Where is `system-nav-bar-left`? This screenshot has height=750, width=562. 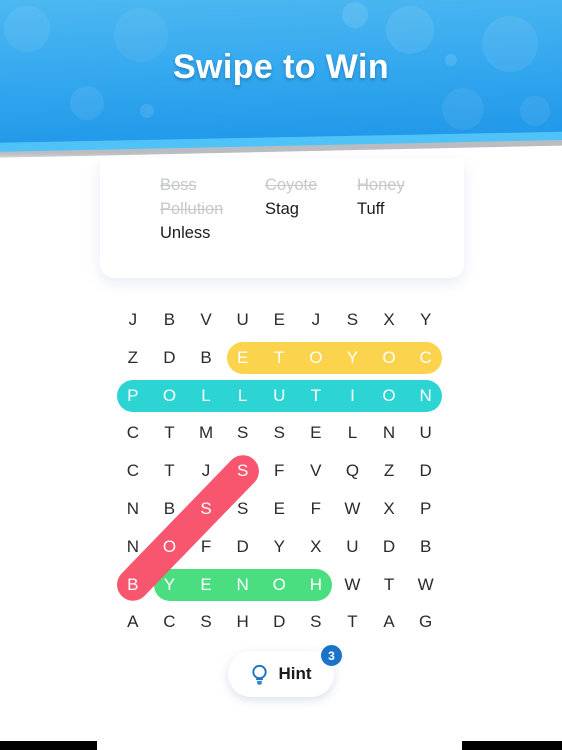
system-nav-bar-left is located at coordinates (48, 745).